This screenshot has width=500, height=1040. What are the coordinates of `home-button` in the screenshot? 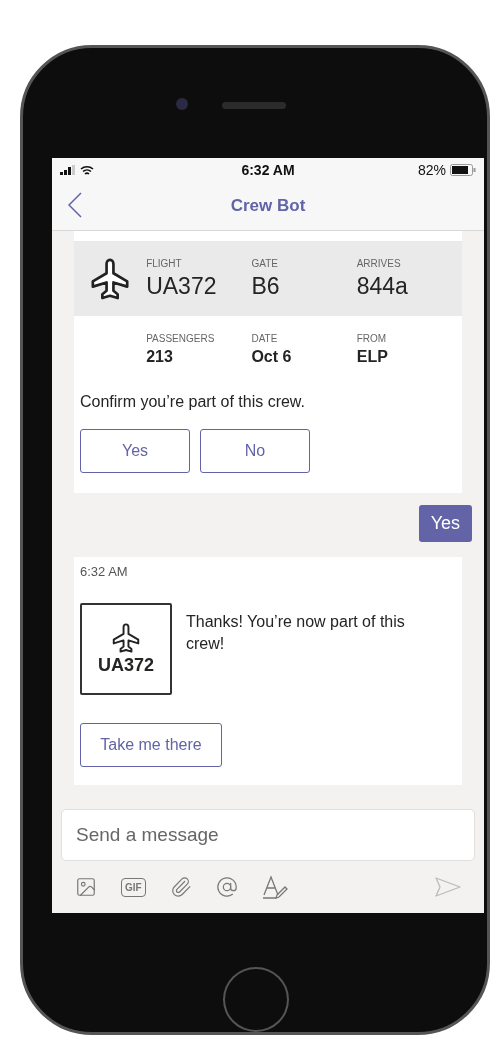 It's located at (256, 999).